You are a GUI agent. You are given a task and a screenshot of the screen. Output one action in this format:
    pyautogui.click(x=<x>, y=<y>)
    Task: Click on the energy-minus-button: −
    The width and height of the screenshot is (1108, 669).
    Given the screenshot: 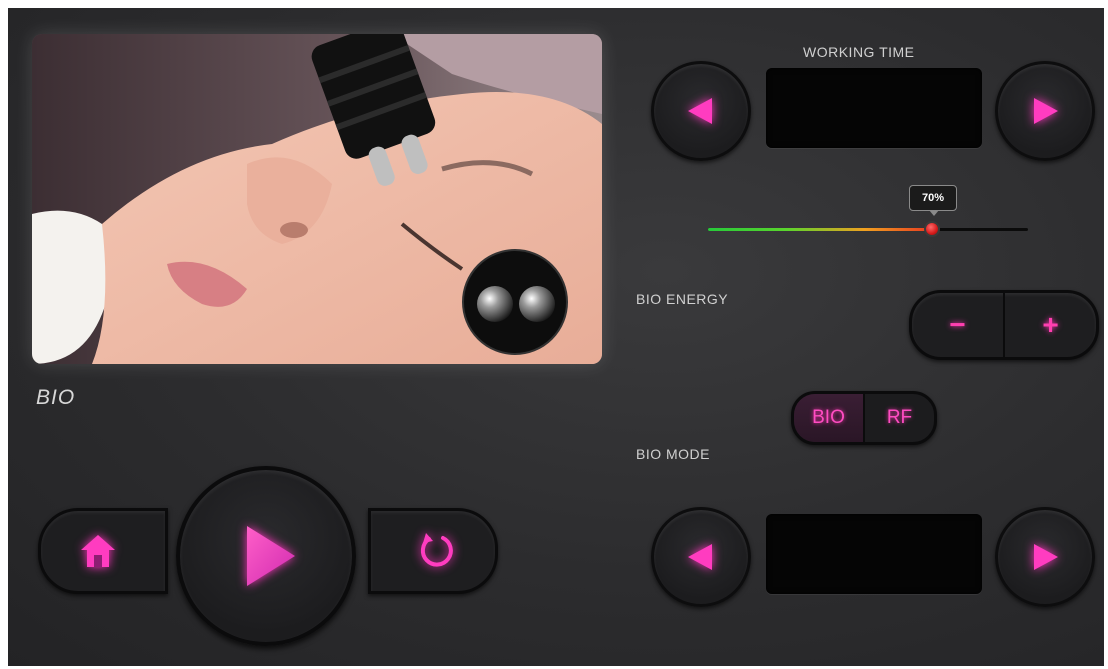 What is the action you would take?
    pyautogui.click(x=957, y=325)
    